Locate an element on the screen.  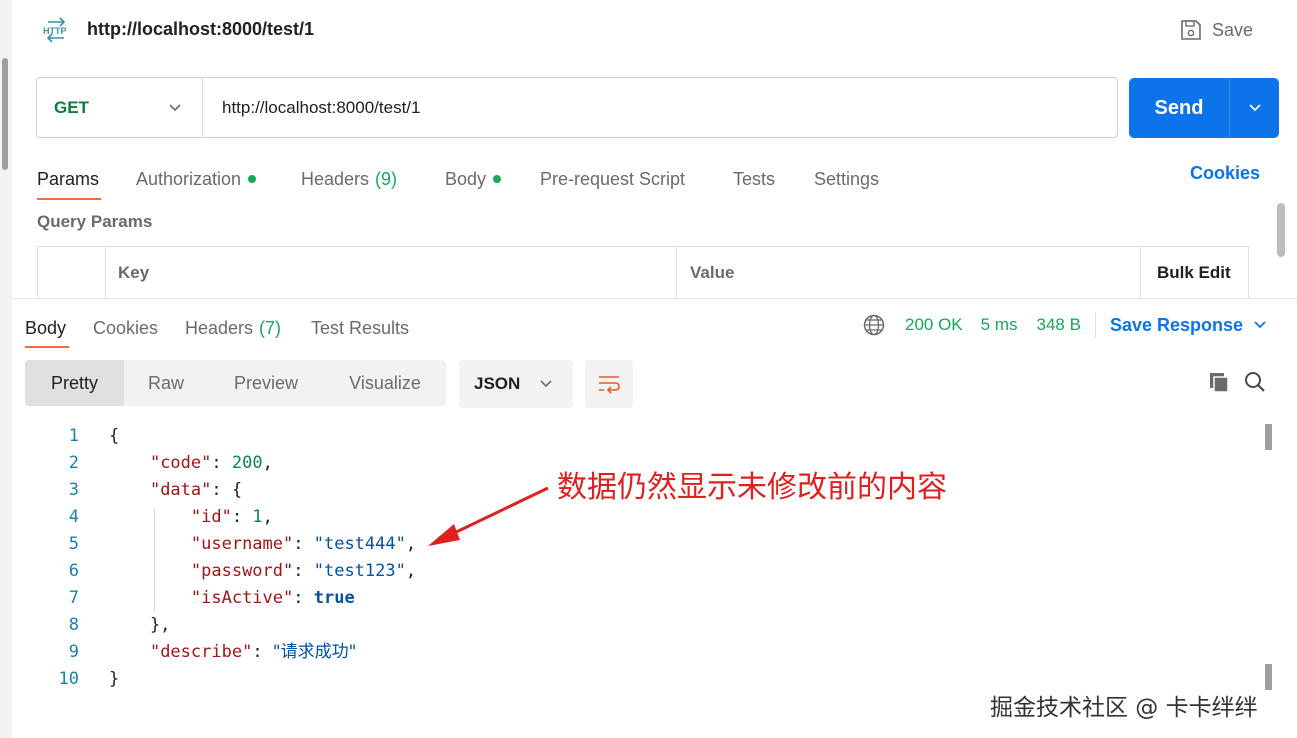
tab-response-cookies-label: Cookies is located at coordinates (126, 327).